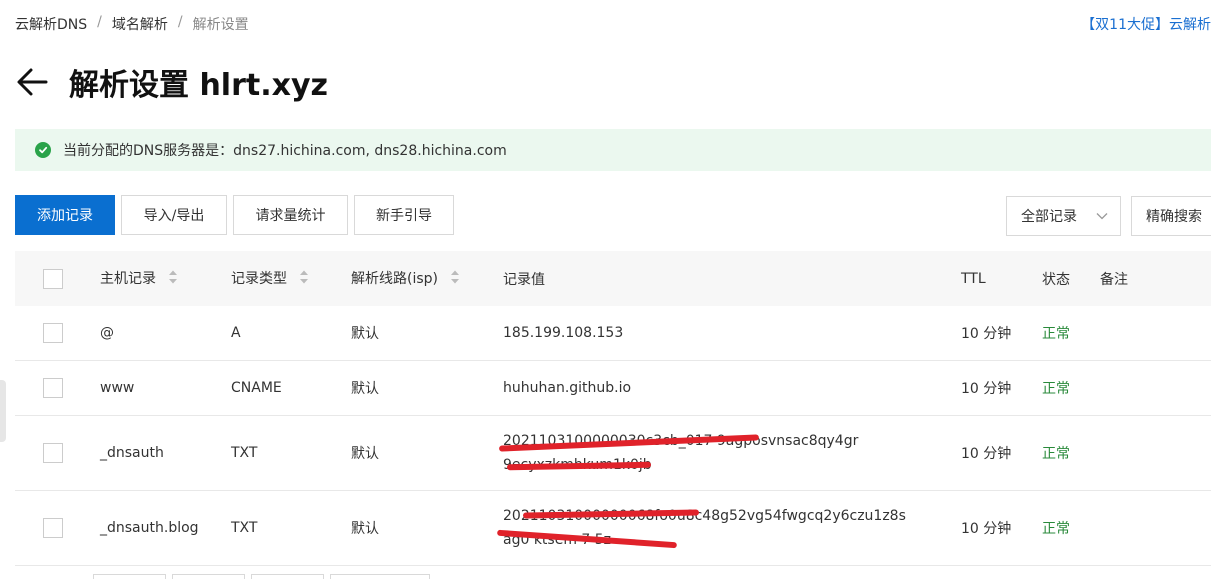  What do you see at coordinates (404, 215) in the screenshot?
I see `beginner-guide-button: 新手引导` at bounding box center [404, 215].